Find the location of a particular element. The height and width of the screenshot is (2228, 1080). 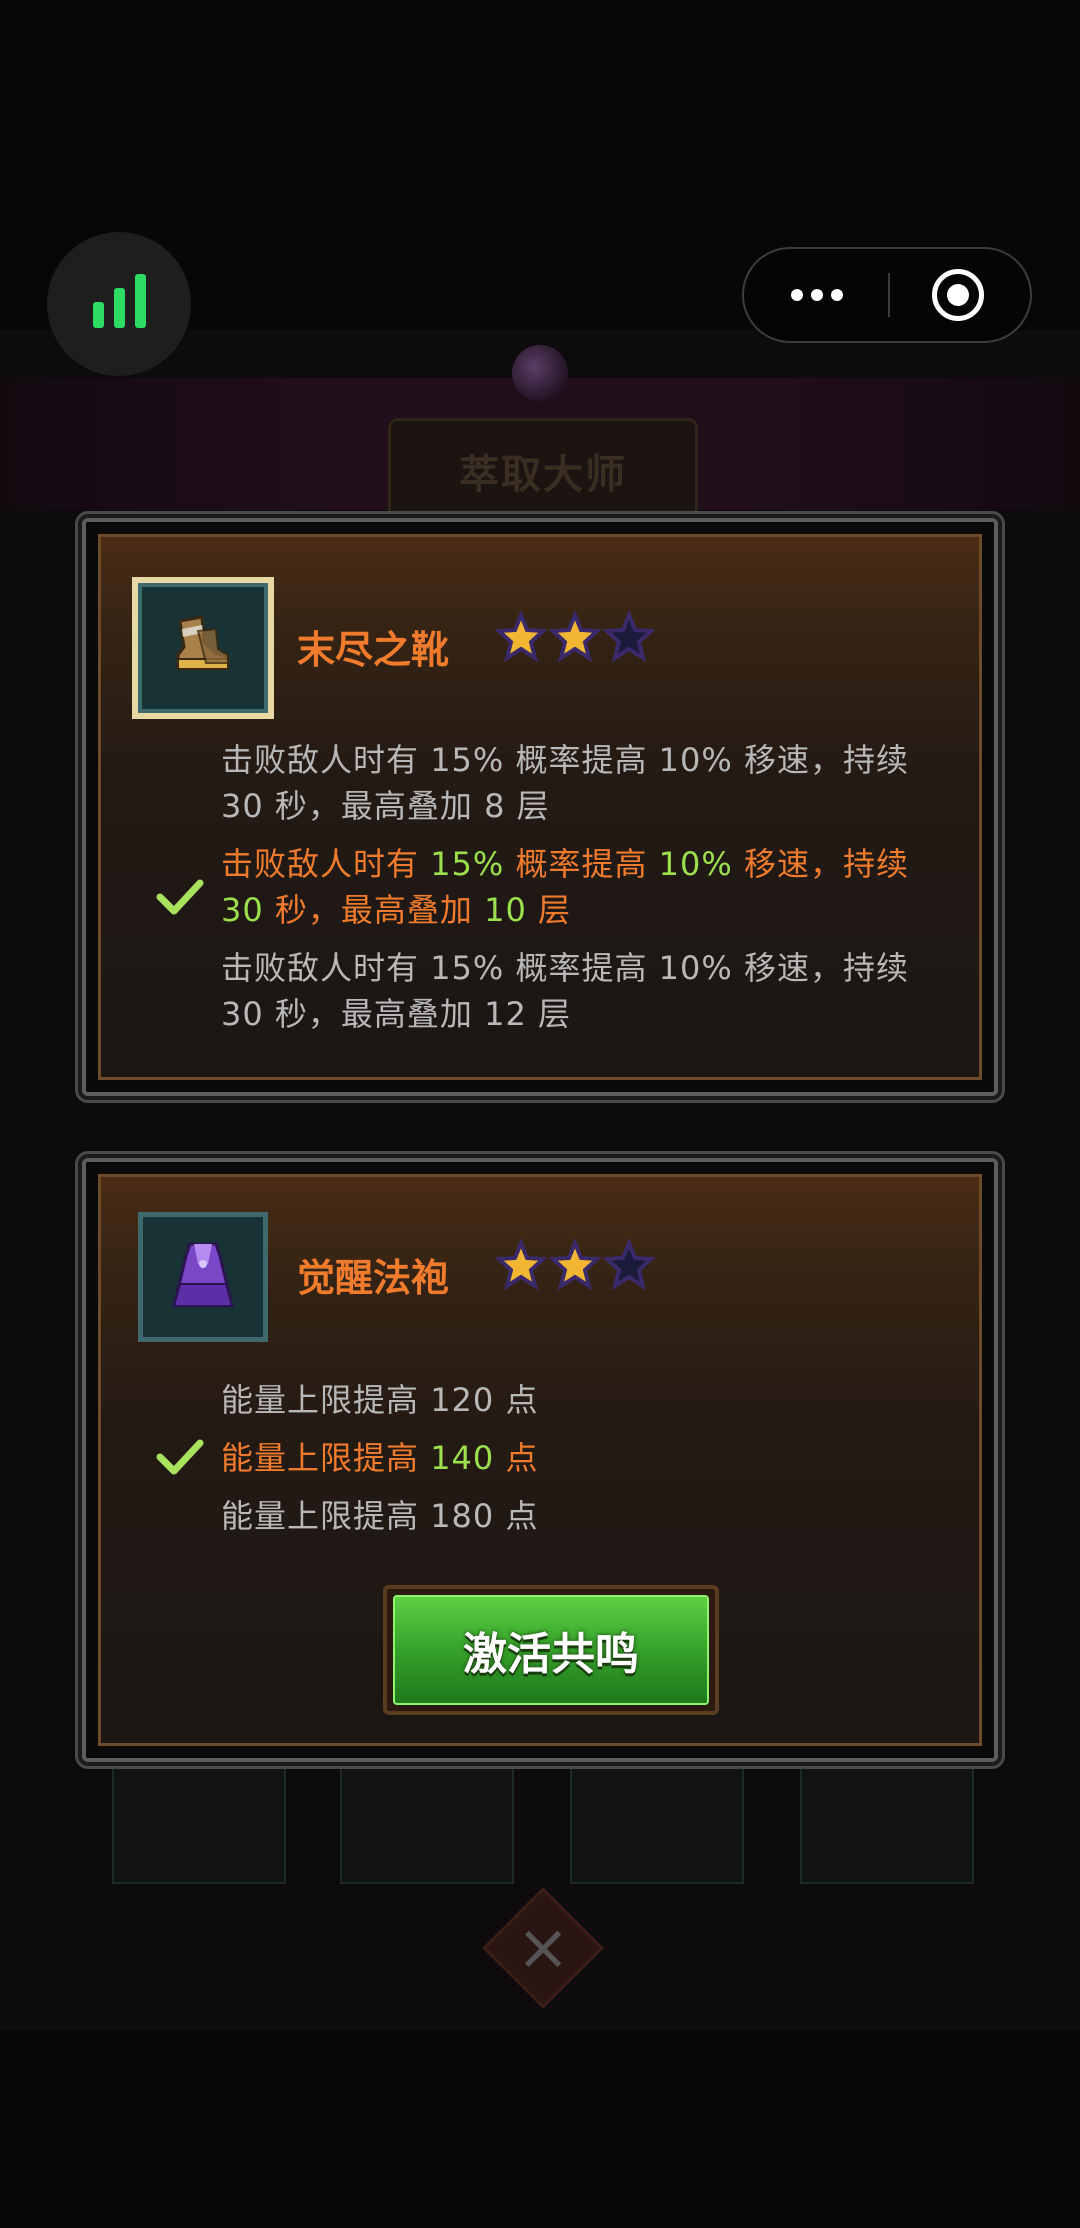

orb-icon is located at coordinates (540, 373).